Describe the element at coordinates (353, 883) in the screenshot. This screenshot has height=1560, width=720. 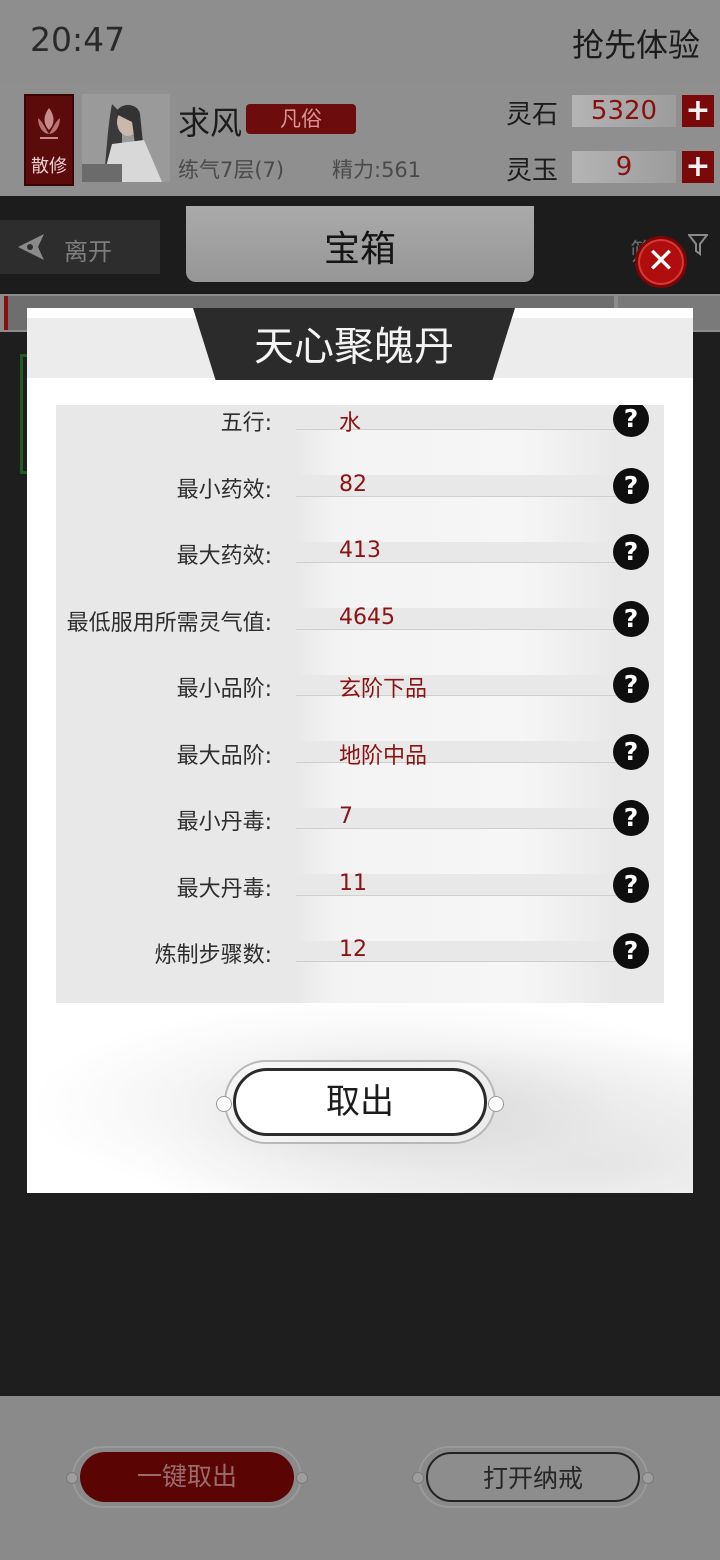
I see `property-value: 11` at that location.